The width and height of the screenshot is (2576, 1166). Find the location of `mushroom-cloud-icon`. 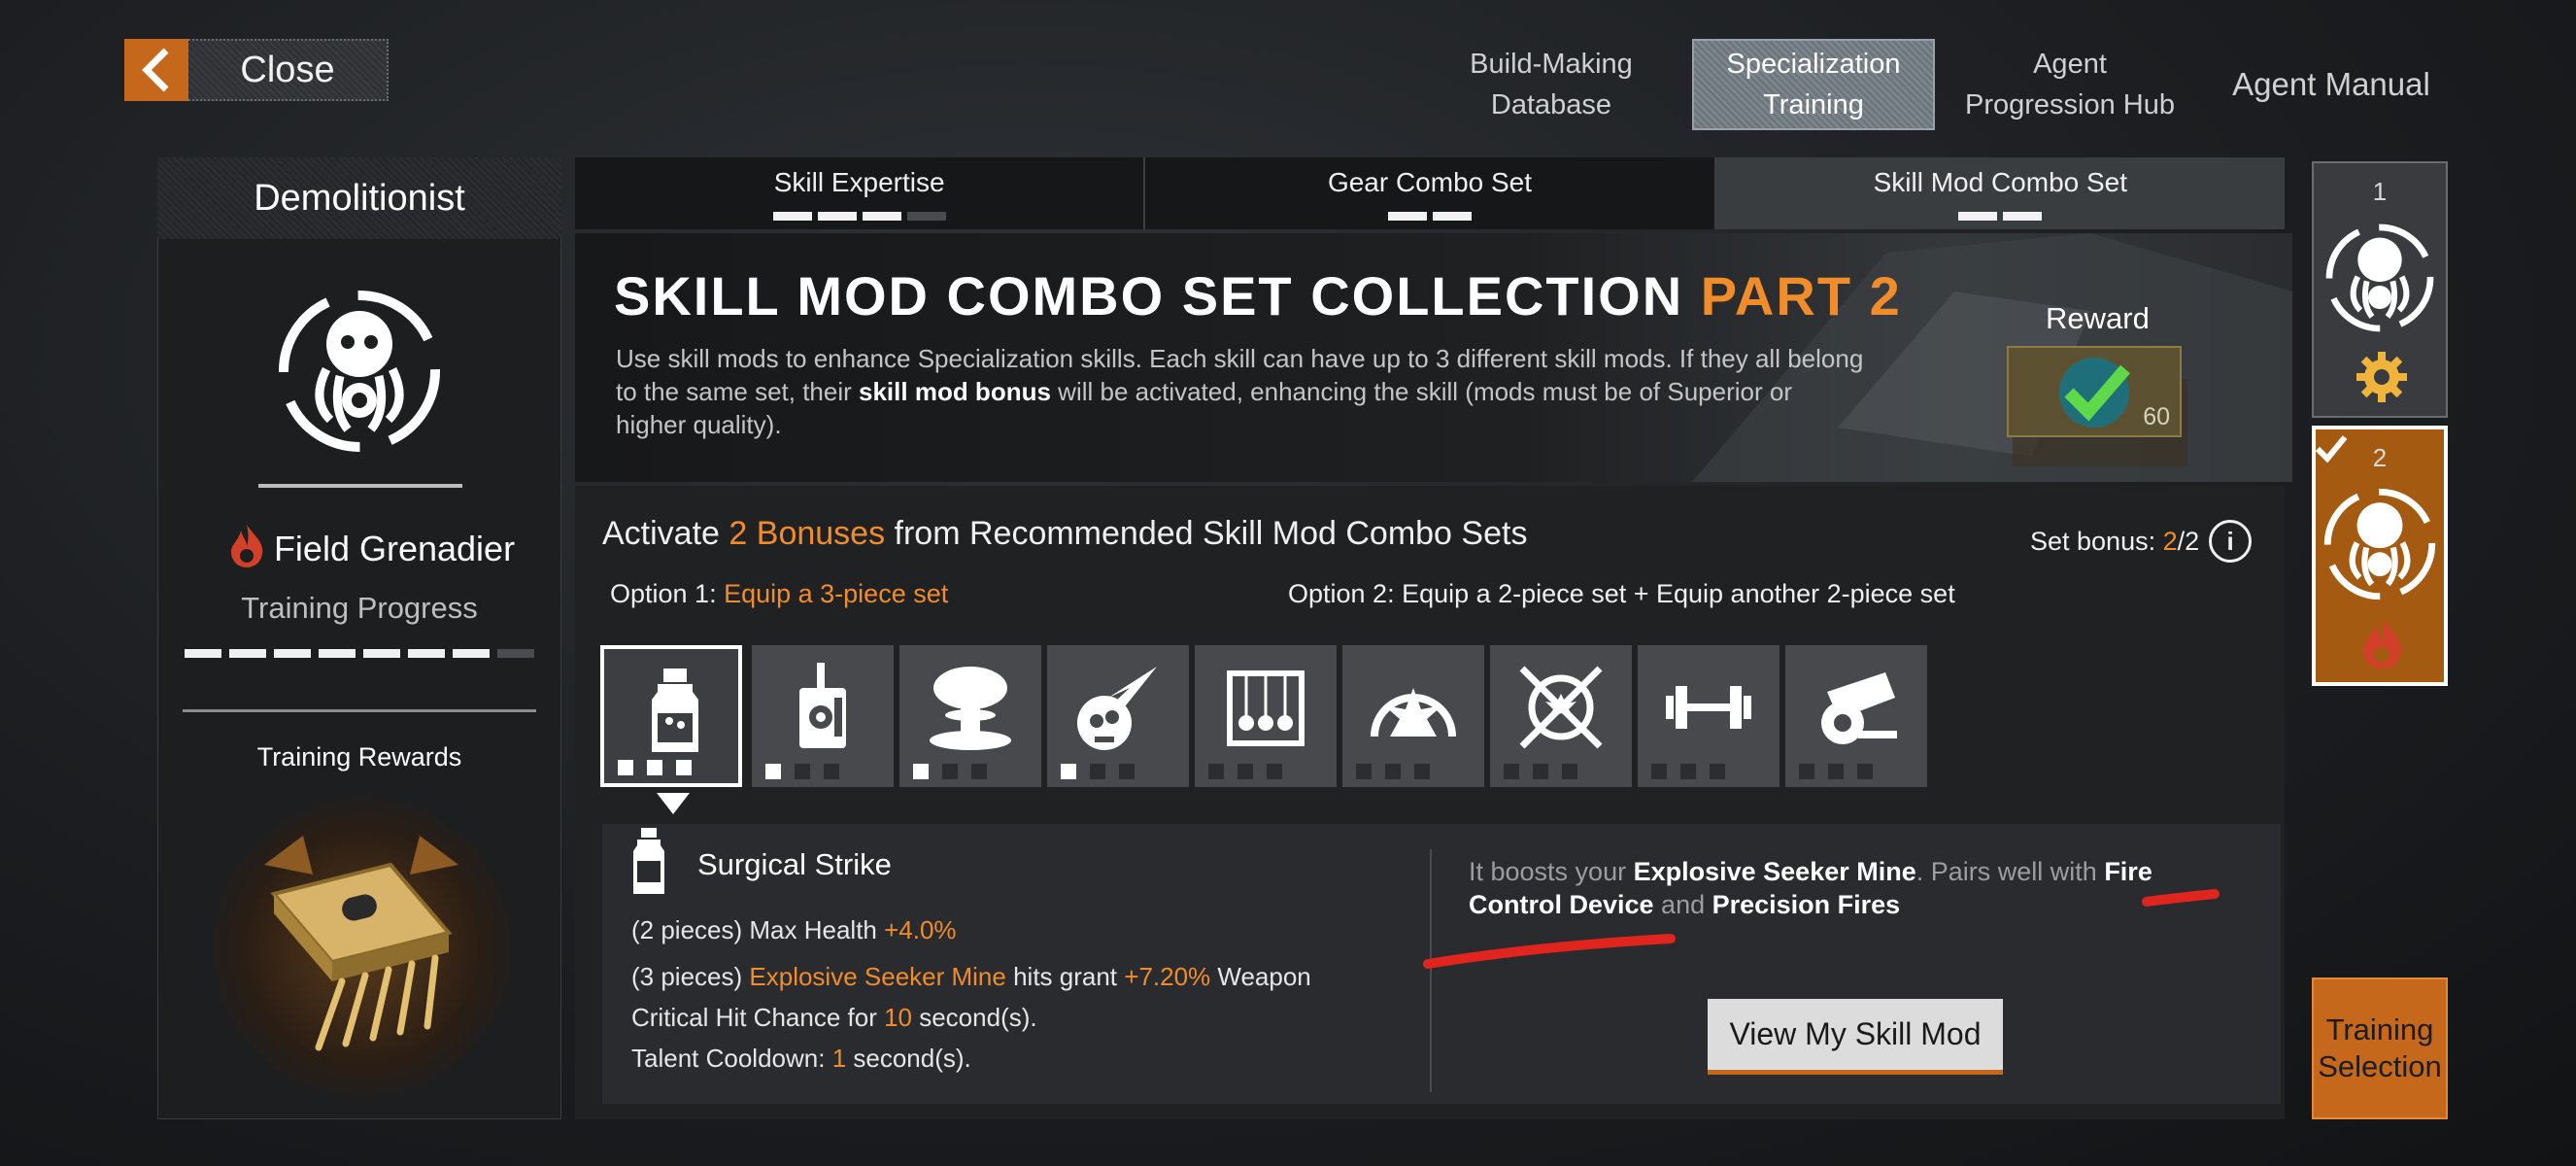

mushroom-cloud-icon is located at coordinates (970, 708).